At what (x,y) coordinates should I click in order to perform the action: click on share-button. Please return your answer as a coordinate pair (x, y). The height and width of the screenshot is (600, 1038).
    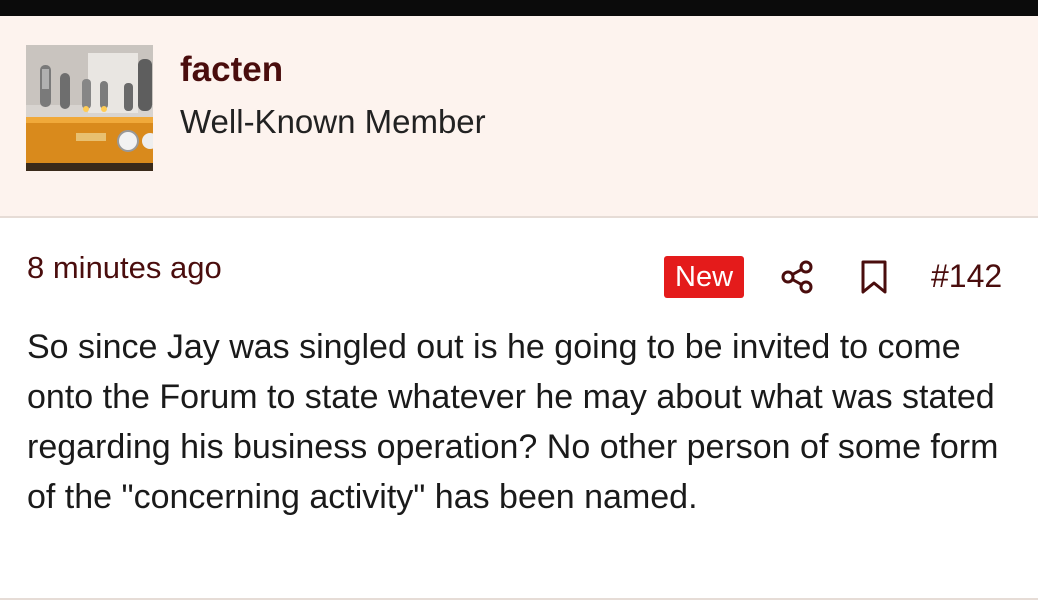
    Looking at the image, I should click on (798, 277).